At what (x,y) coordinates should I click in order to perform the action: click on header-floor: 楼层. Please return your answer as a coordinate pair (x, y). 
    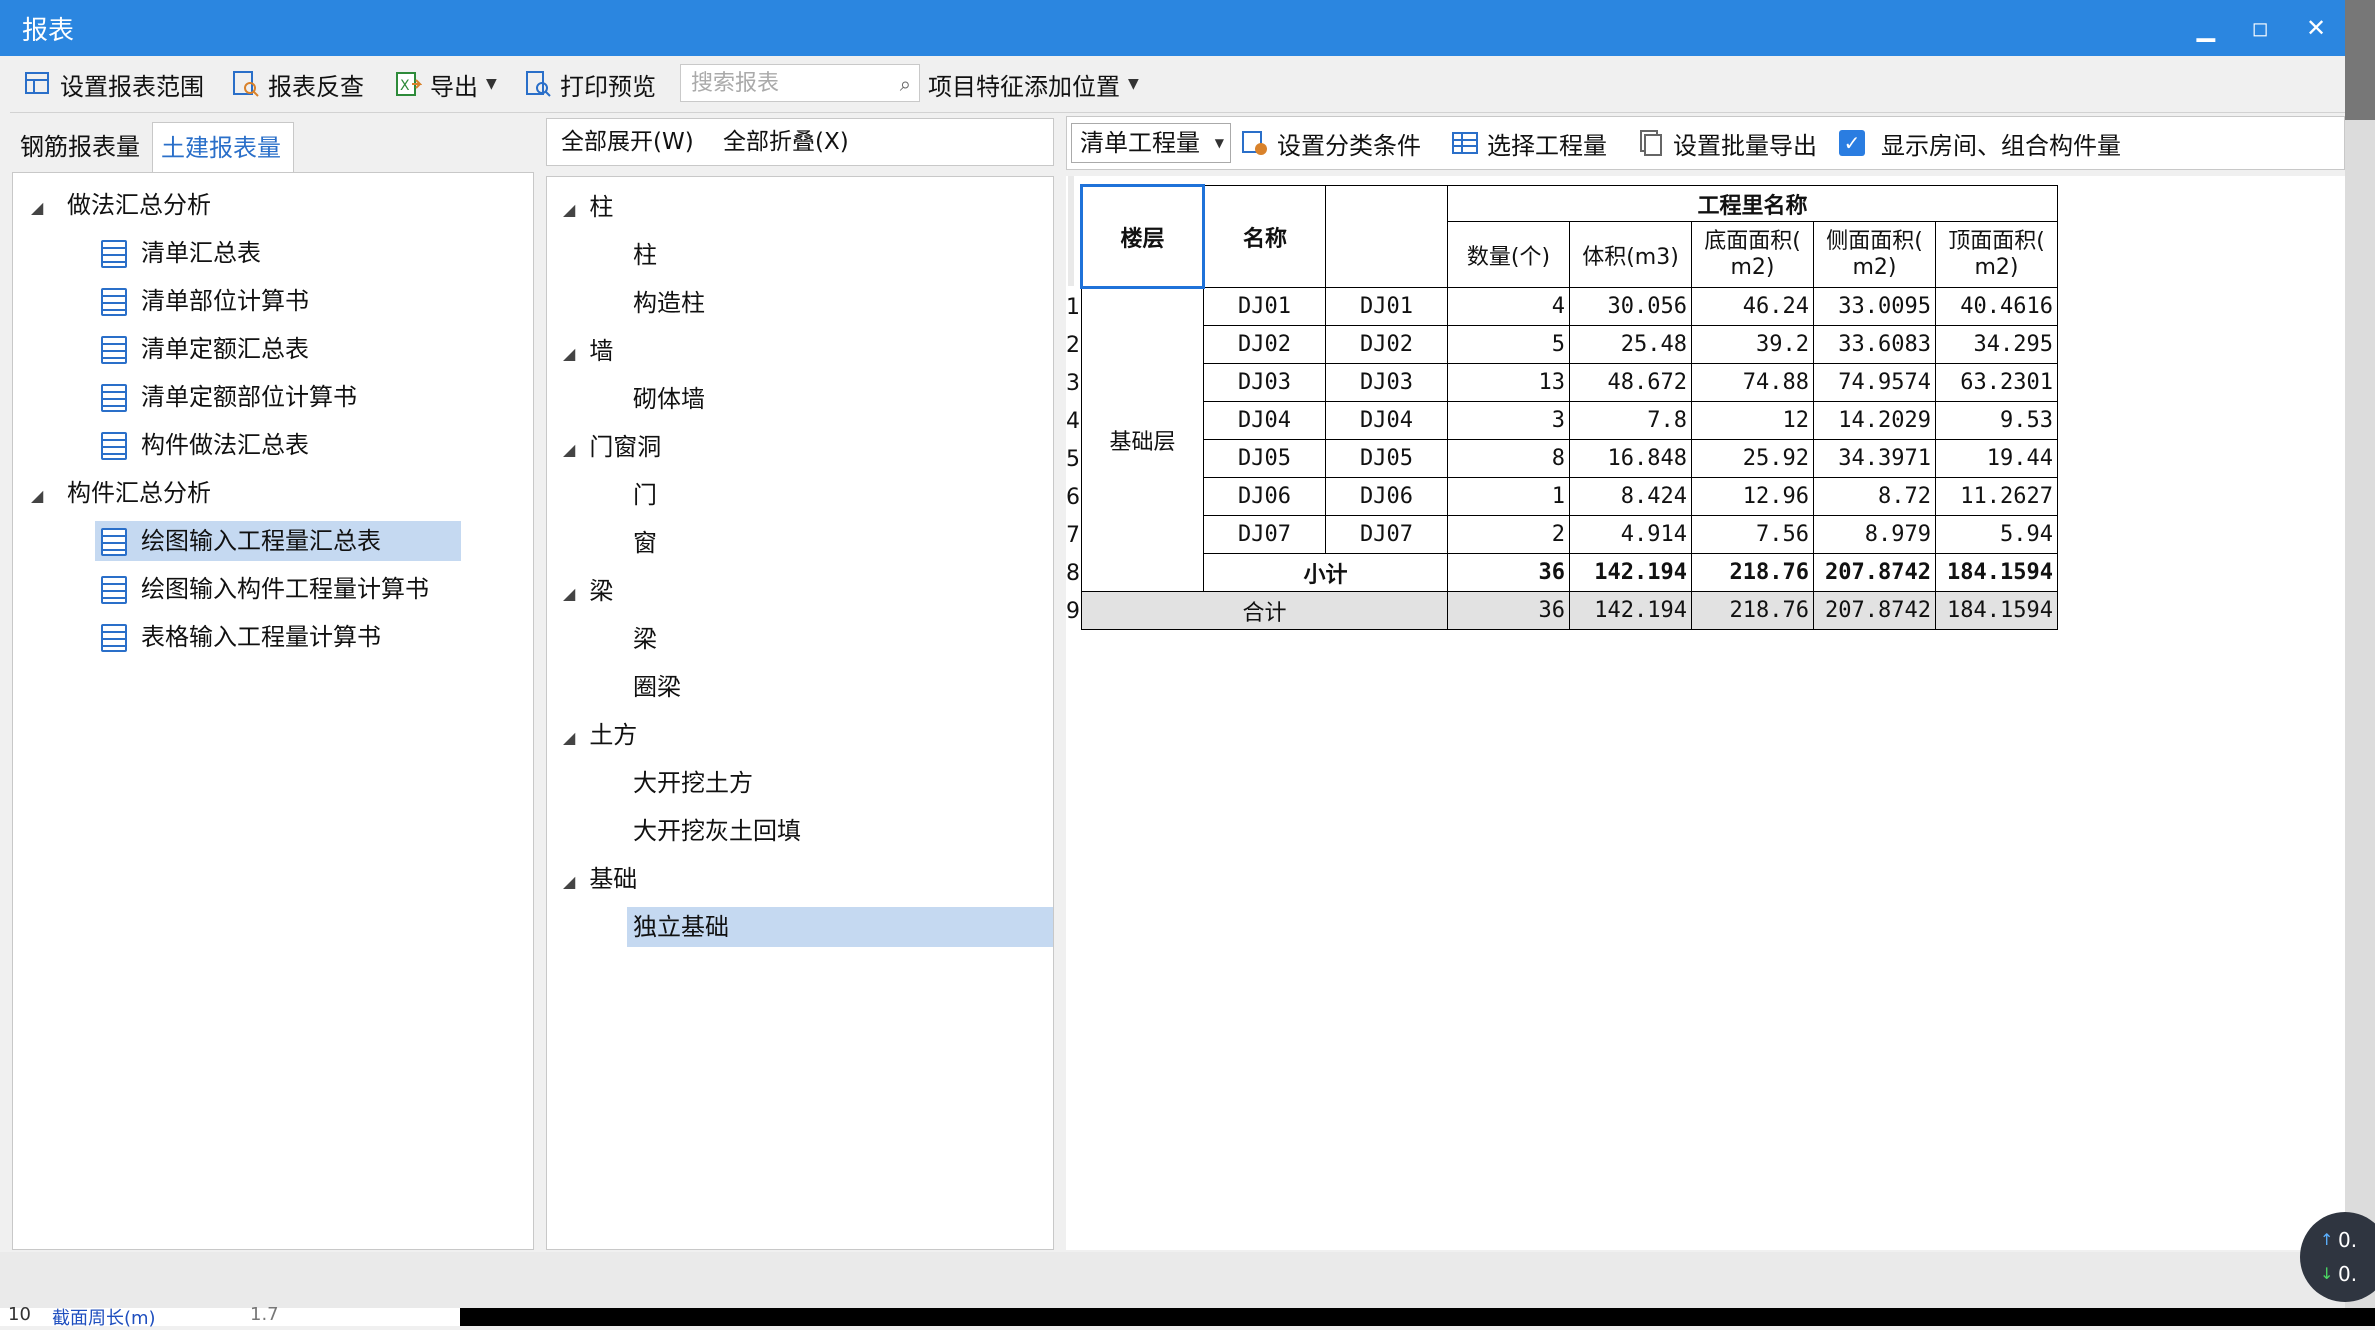
    Looking at the image, I should click on (1142, 236).